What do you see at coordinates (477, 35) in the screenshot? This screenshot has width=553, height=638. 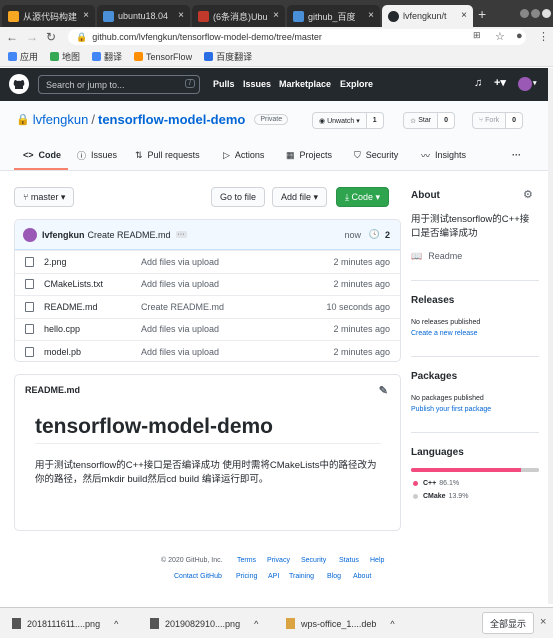 I see `translate-icon: ⊞` at bounding box center [477, 35].